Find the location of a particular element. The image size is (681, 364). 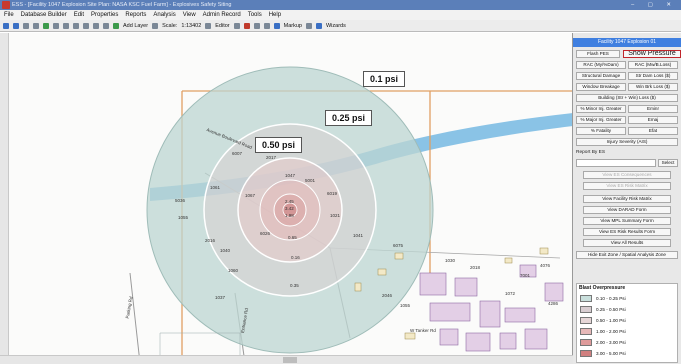

legend-label: 0.10 - 0.25 Psi is located at coordinates (611, 298).